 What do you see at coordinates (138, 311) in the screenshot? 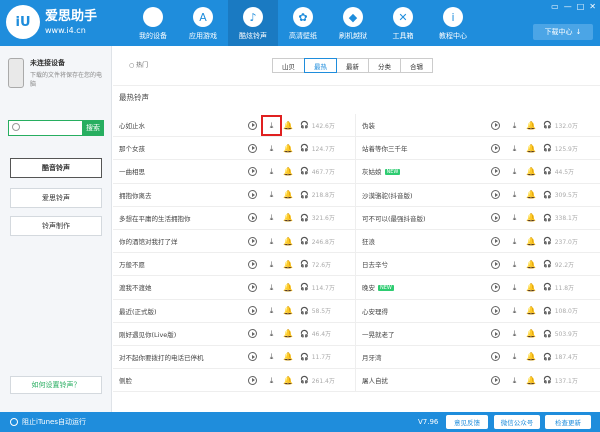
I see `song-title: 最近(正式版)` at bounding box center [138, 311].